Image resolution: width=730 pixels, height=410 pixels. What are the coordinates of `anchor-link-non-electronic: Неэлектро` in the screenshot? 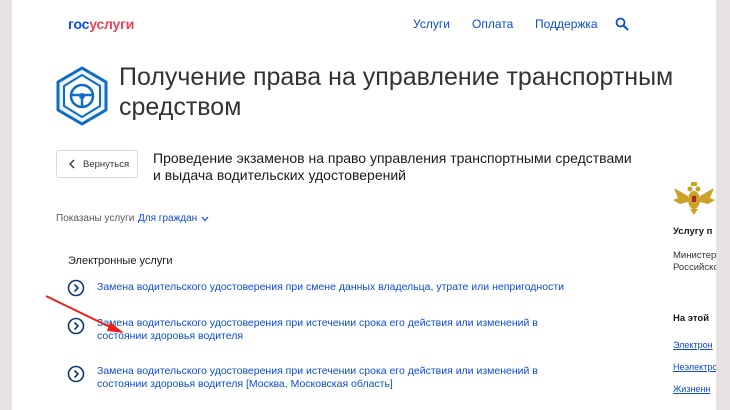 It's located at (694, 367).